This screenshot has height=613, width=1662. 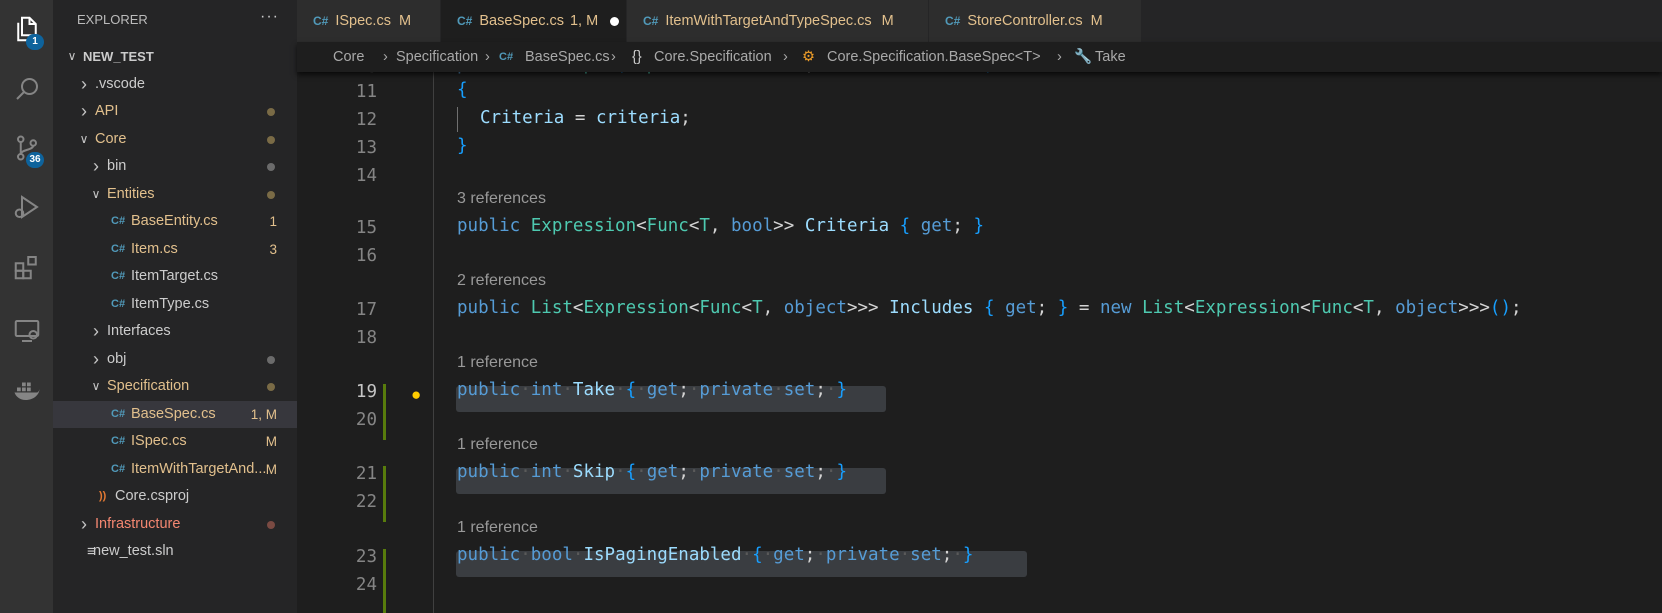 I want to click on active-indent-guide, so click(x=457, y=119).